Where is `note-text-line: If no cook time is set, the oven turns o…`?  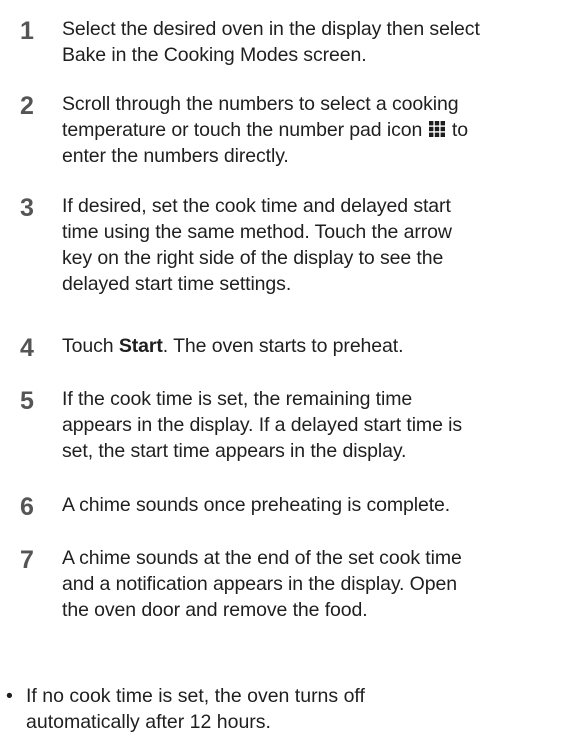
note-text-line: If no cook time is set, the oven turns o… is located at coordinates (195, 696).